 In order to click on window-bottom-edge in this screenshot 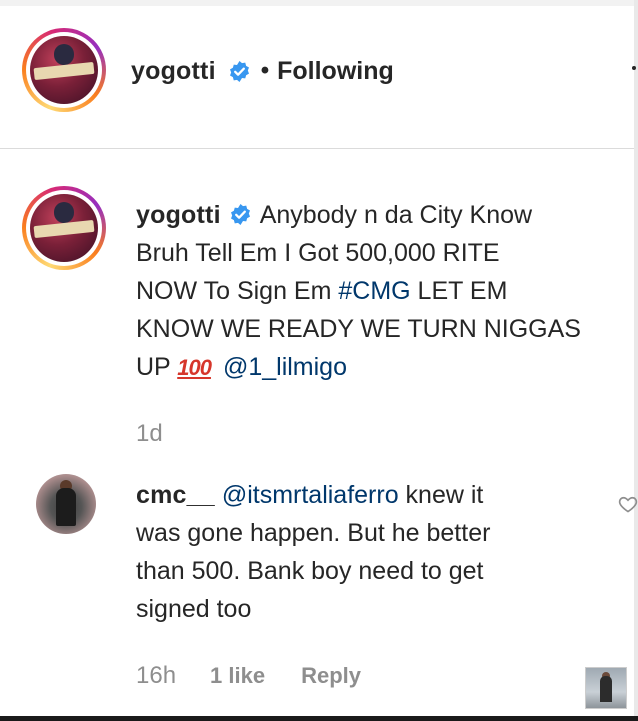, I will do `click(319, 718)`.